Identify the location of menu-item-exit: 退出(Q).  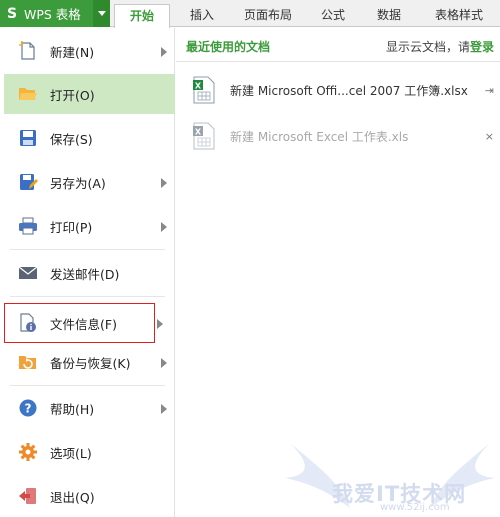
(89, 496).